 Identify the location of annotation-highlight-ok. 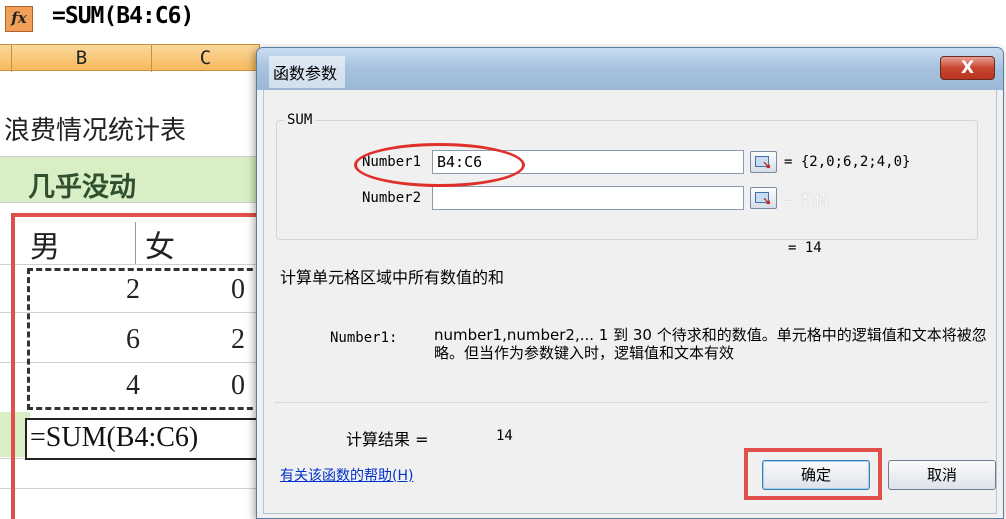
(813, 474).